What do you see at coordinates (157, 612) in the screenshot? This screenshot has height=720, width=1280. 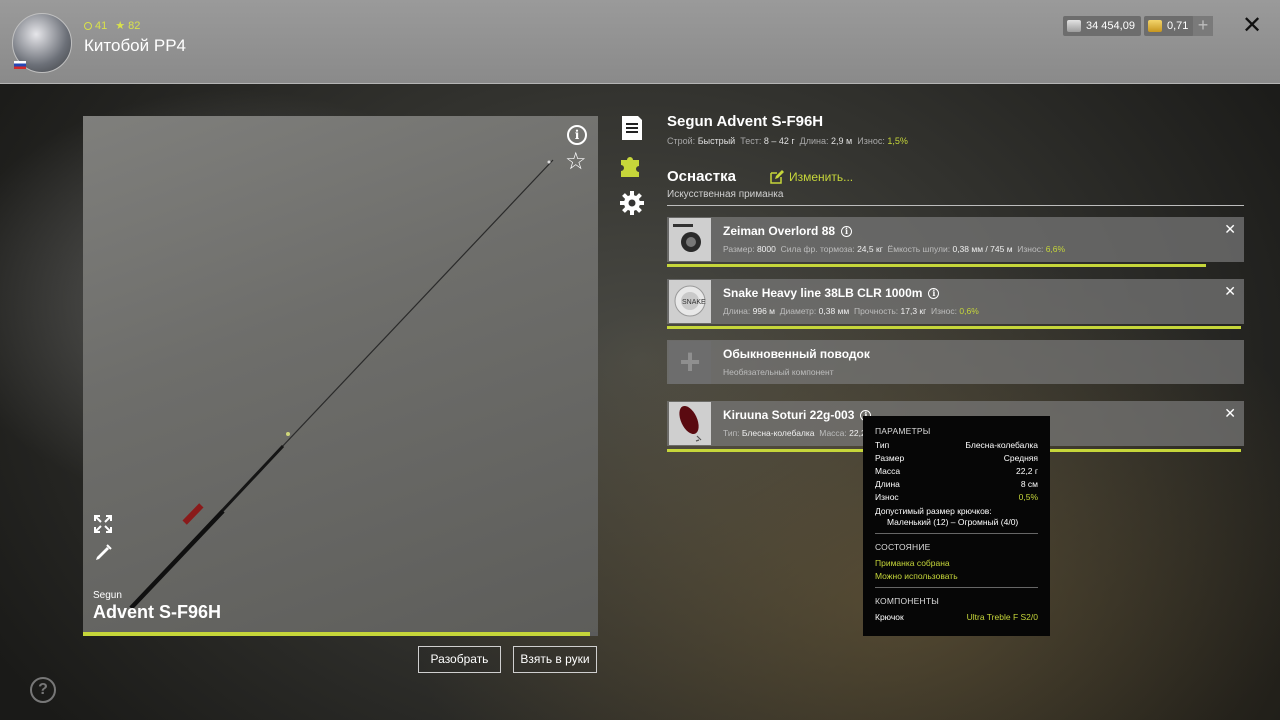 I see `rod-model: Advent S-F96H` at bounding box center [157, 612].